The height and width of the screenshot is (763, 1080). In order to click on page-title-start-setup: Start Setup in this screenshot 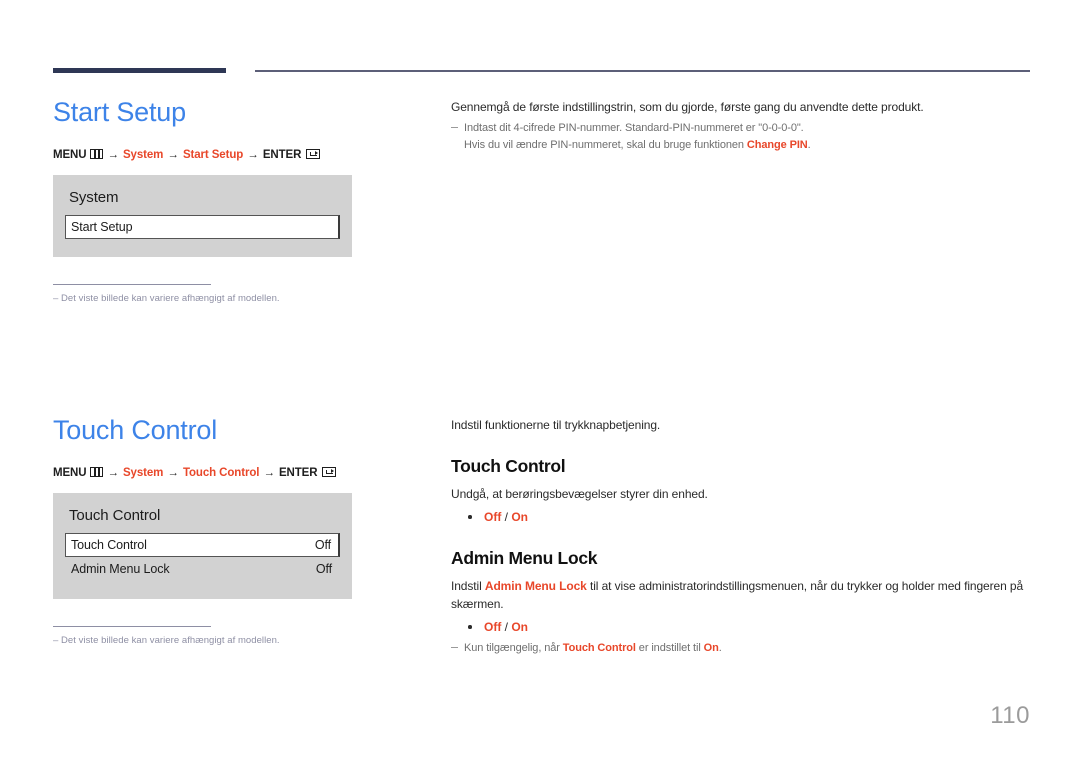, I will do `click(119, 112)`.